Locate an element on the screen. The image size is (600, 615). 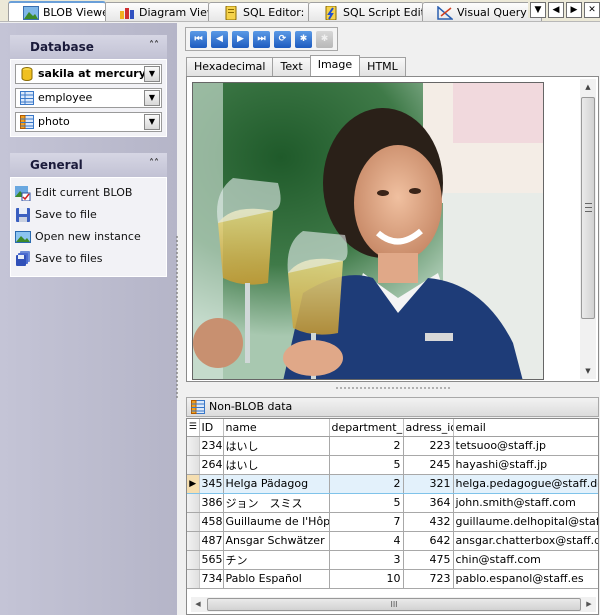
cell-name: Ansgar Schwätzer is located at coordinates (276, 541).